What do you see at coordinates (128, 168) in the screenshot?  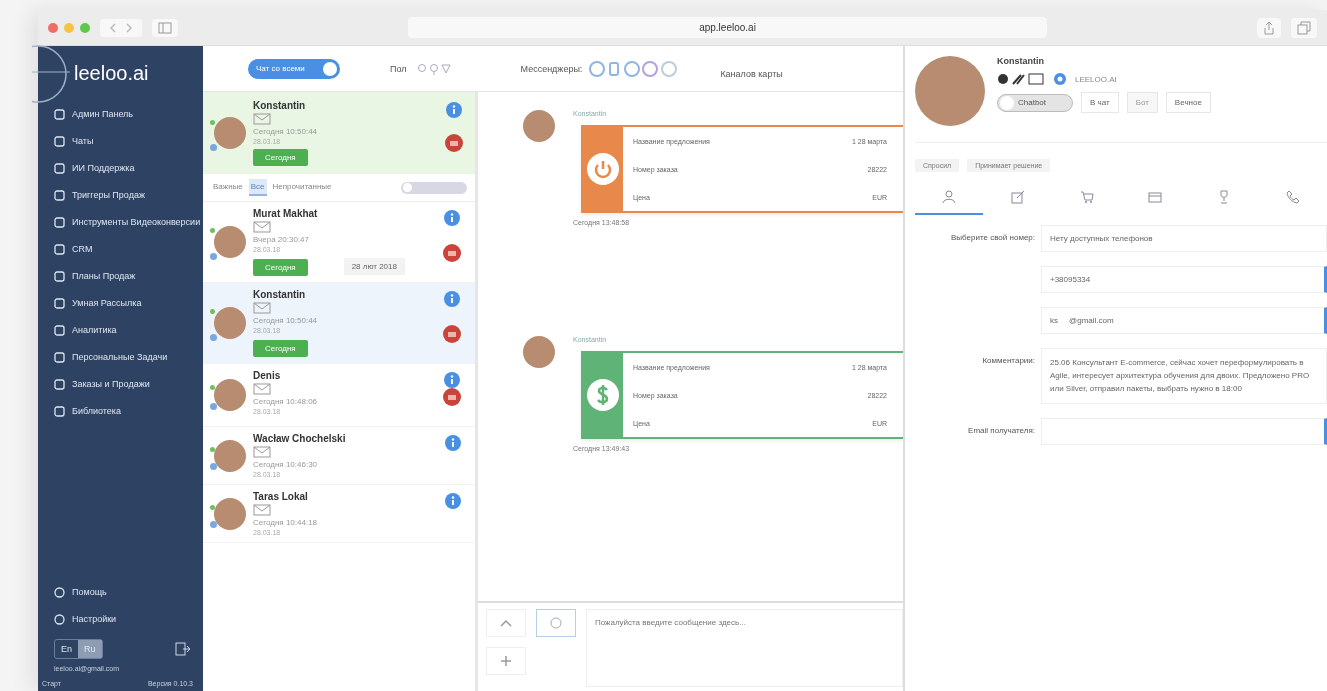 I see `nav-item: ИИ Поддержка` at bounding box center [128, 168].